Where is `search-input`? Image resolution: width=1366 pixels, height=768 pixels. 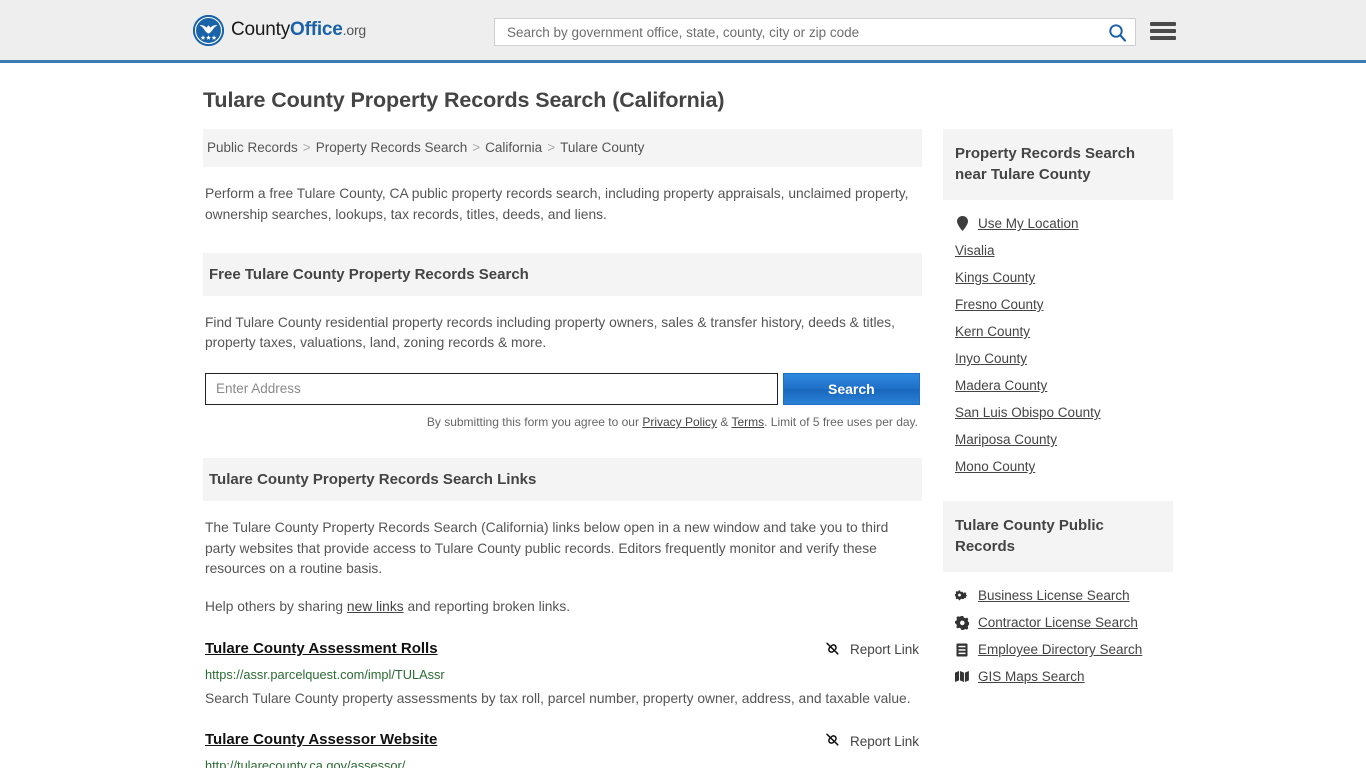
search-input is located at coordinates (806, 32).